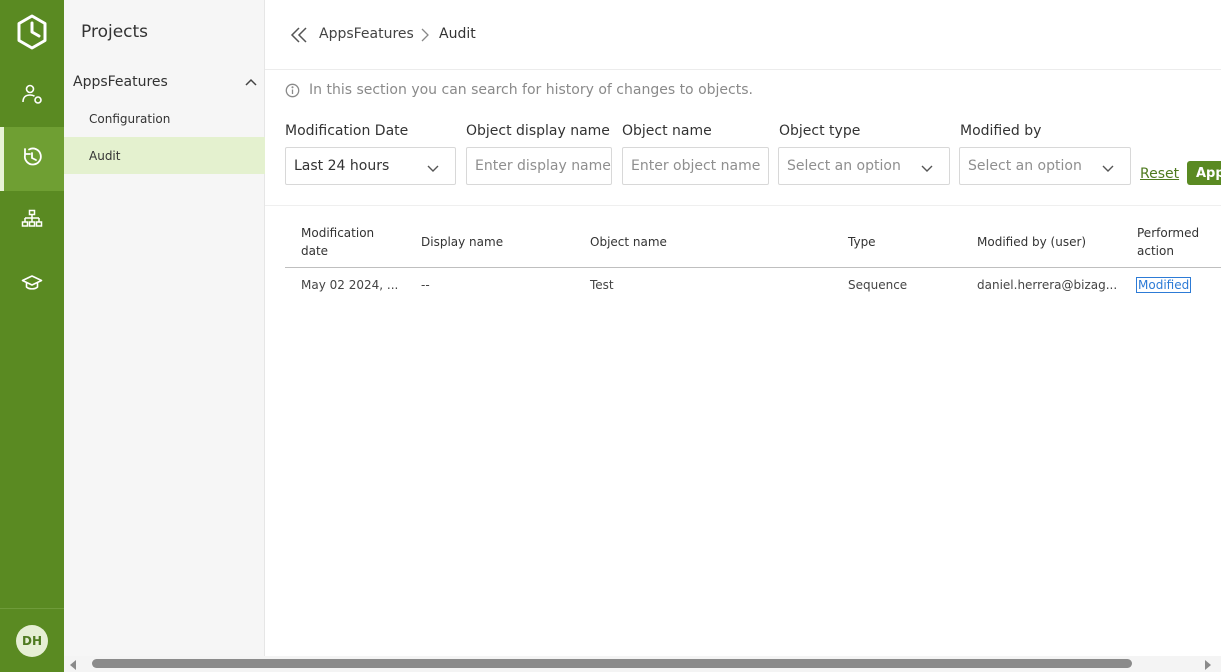 The width and height of the screenshot is (1221, 672). What do you see at coordinates (425, 35) in the screenshot?
I see `chevron-right-icon` at bounding box center [425, 35].